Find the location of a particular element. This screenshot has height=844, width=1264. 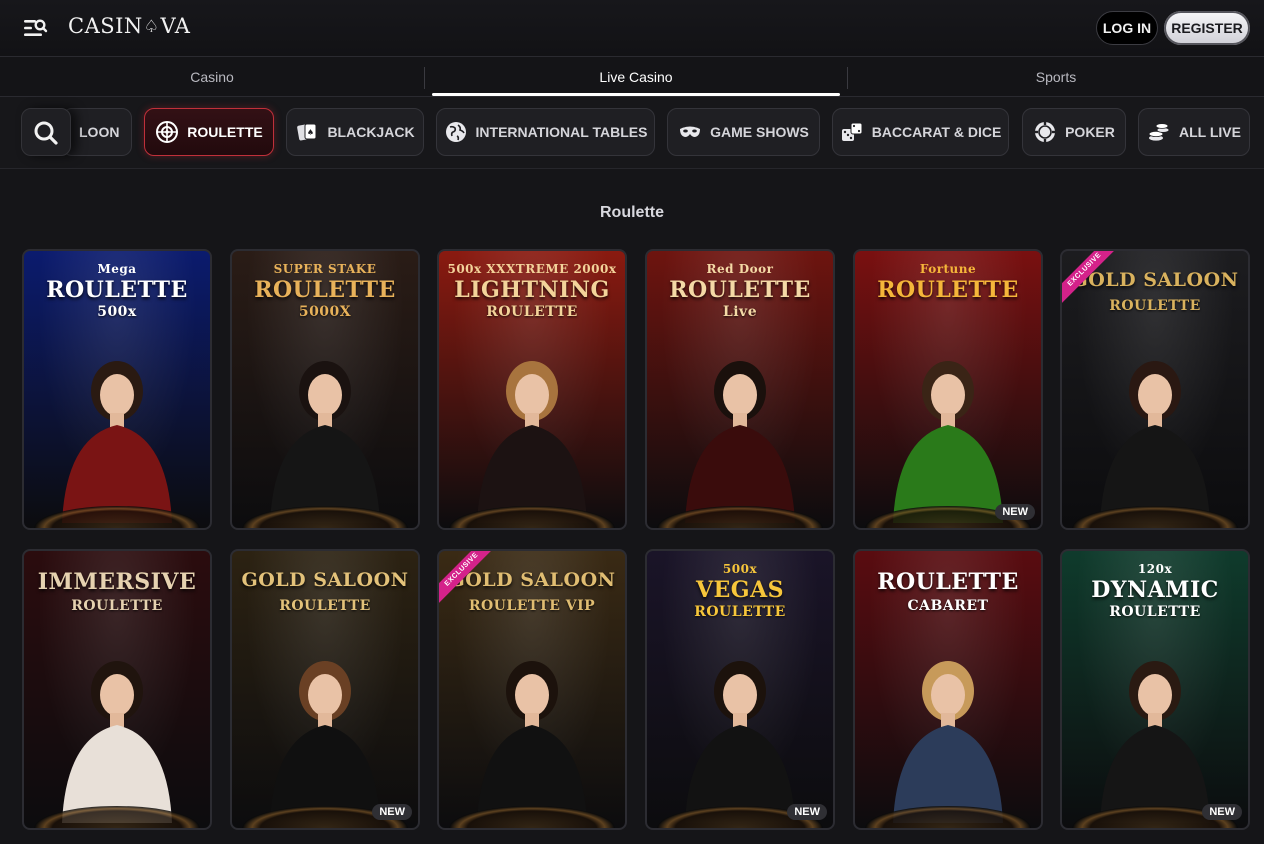

section-title: Roulette is located at coordinates (632, 212).